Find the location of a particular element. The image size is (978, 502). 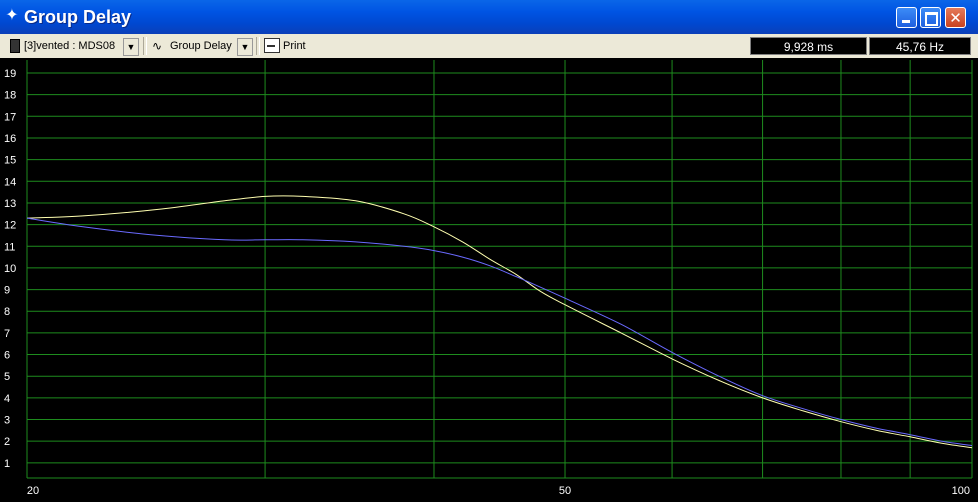

title-bar: ✦ Group Delay ✕ is located at coordinates (489, 17).